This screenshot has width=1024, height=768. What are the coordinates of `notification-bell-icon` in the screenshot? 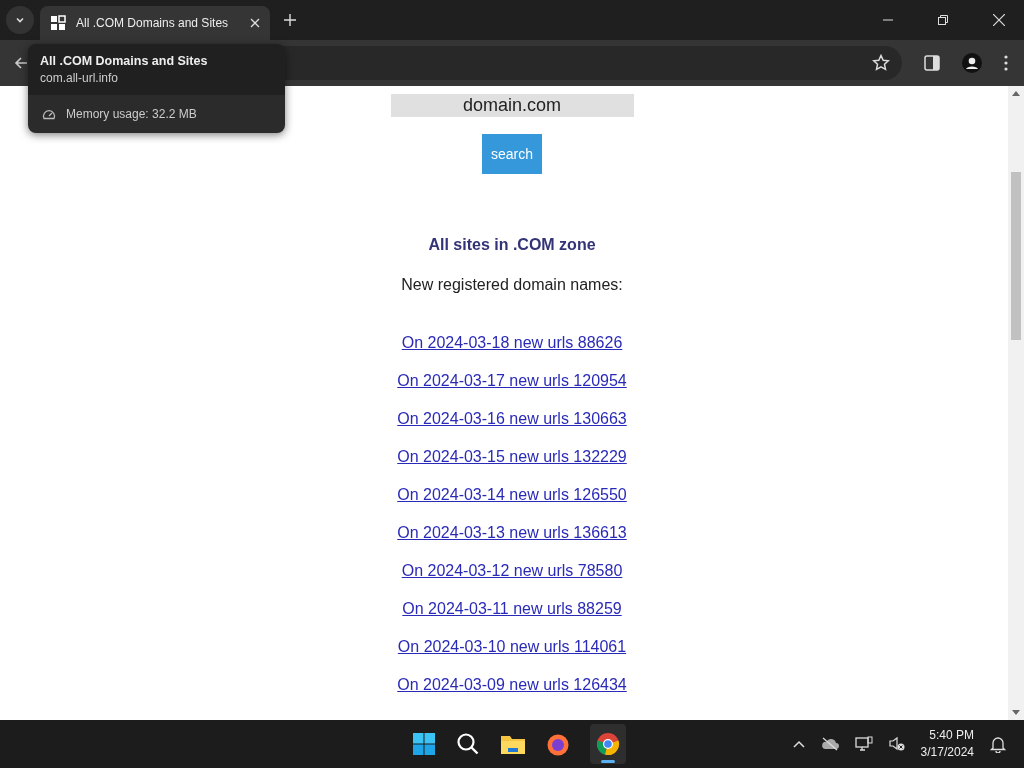 It's located at (998, 744).